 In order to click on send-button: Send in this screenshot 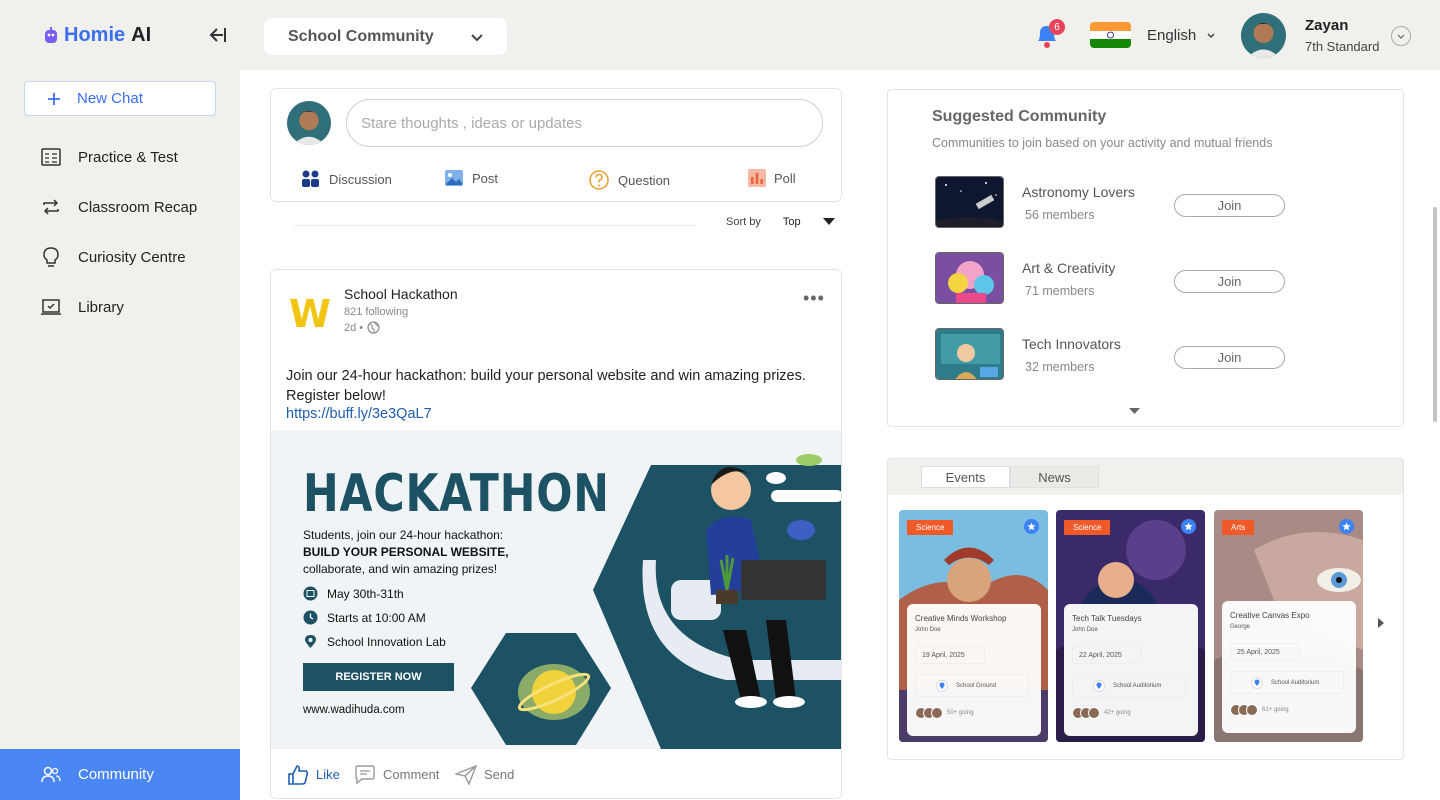, I will do `click(484, 774)`.